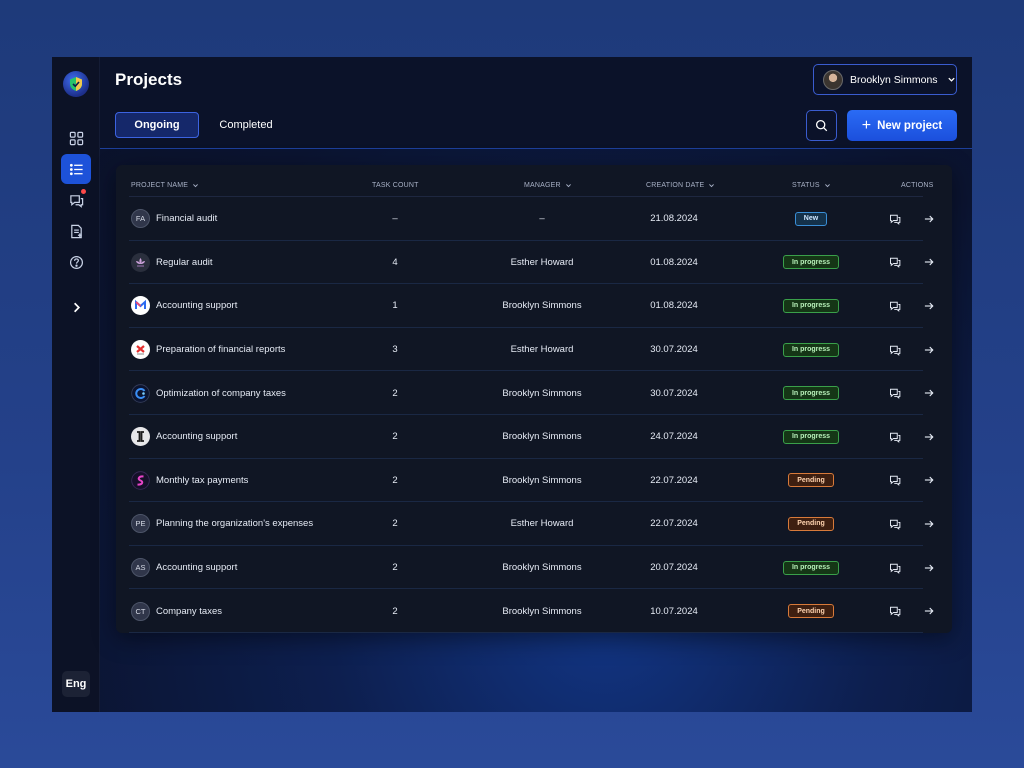  What do you see at coordinates (76, 169) in the screenshot?
I see `list-icon` at bounding box center [76, 169].